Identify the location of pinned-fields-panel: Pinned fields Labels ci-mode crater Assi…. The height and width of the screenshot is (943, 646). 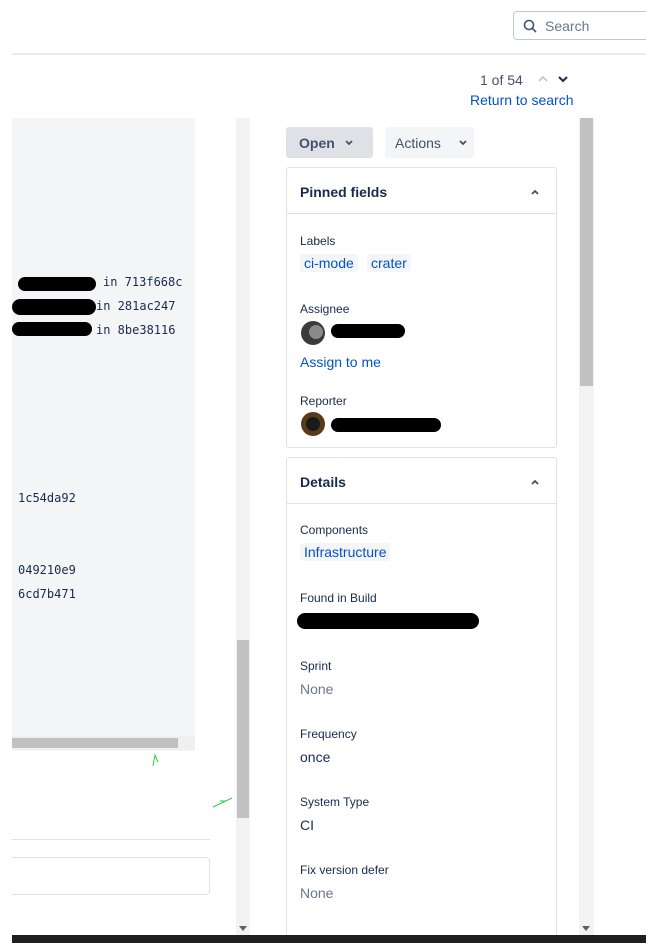
(421, 307).